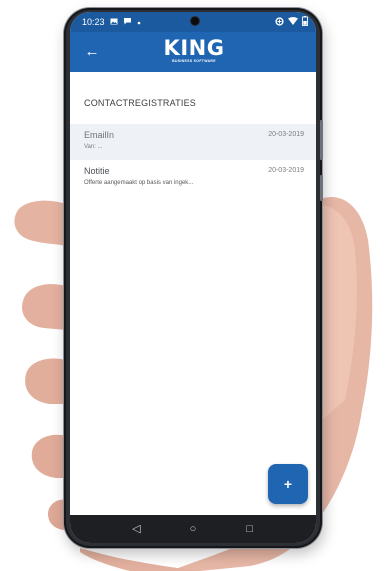 This screenshot has width=389, height=571. Describe the element at coordinates (114, 22) in the screenshot. I see `image-icon` at that location.